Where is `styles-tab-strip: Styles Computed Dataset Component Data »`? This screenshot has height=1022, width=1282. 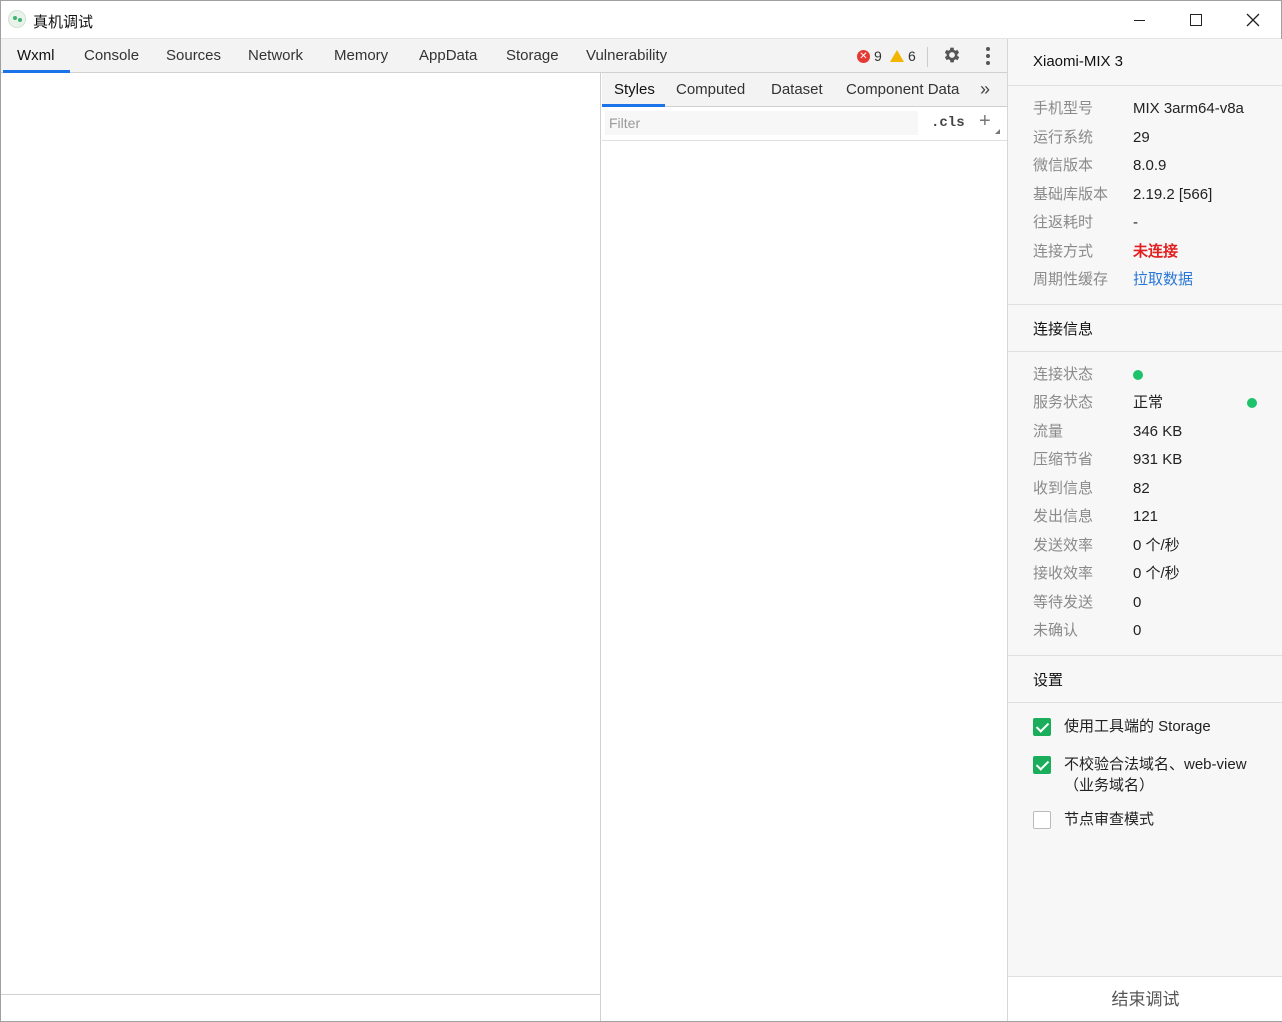
styles-tab-strip: Styles Computed Dataset Component Data » is located at coordinates (804, 90).